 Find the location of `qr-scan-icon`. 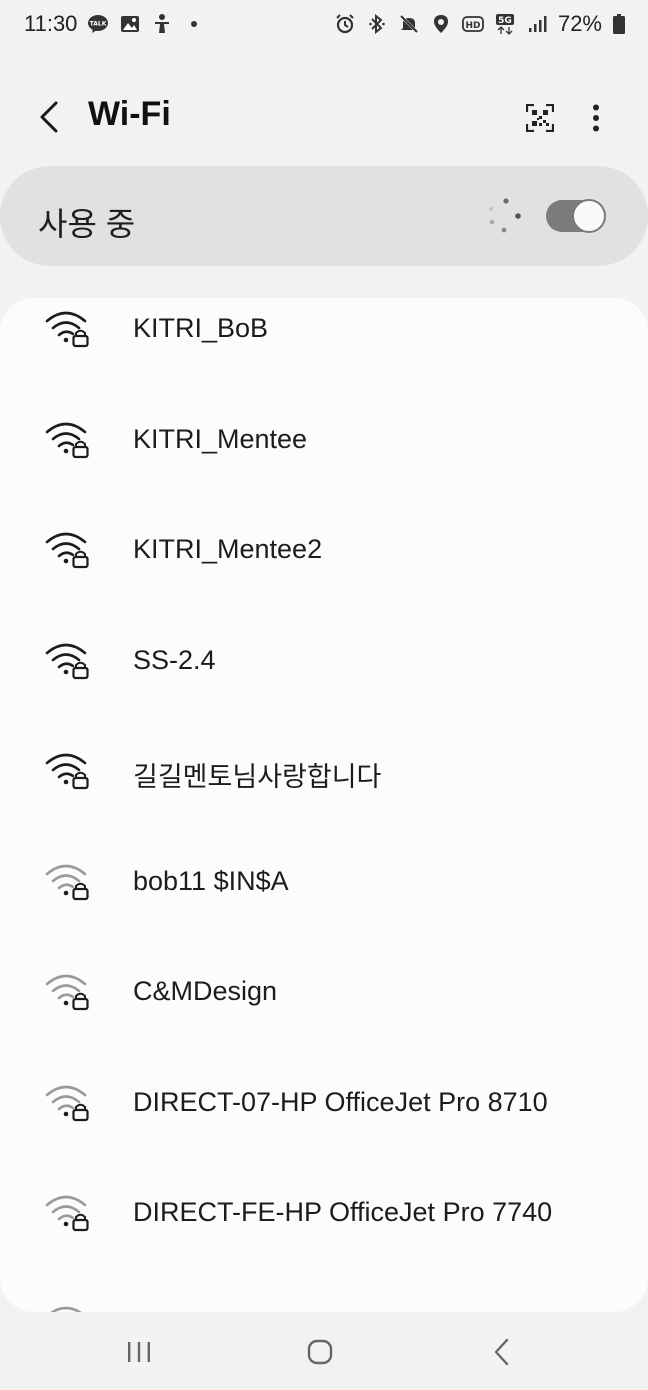

qr-scan-icon is located at coordinates (540, 118).